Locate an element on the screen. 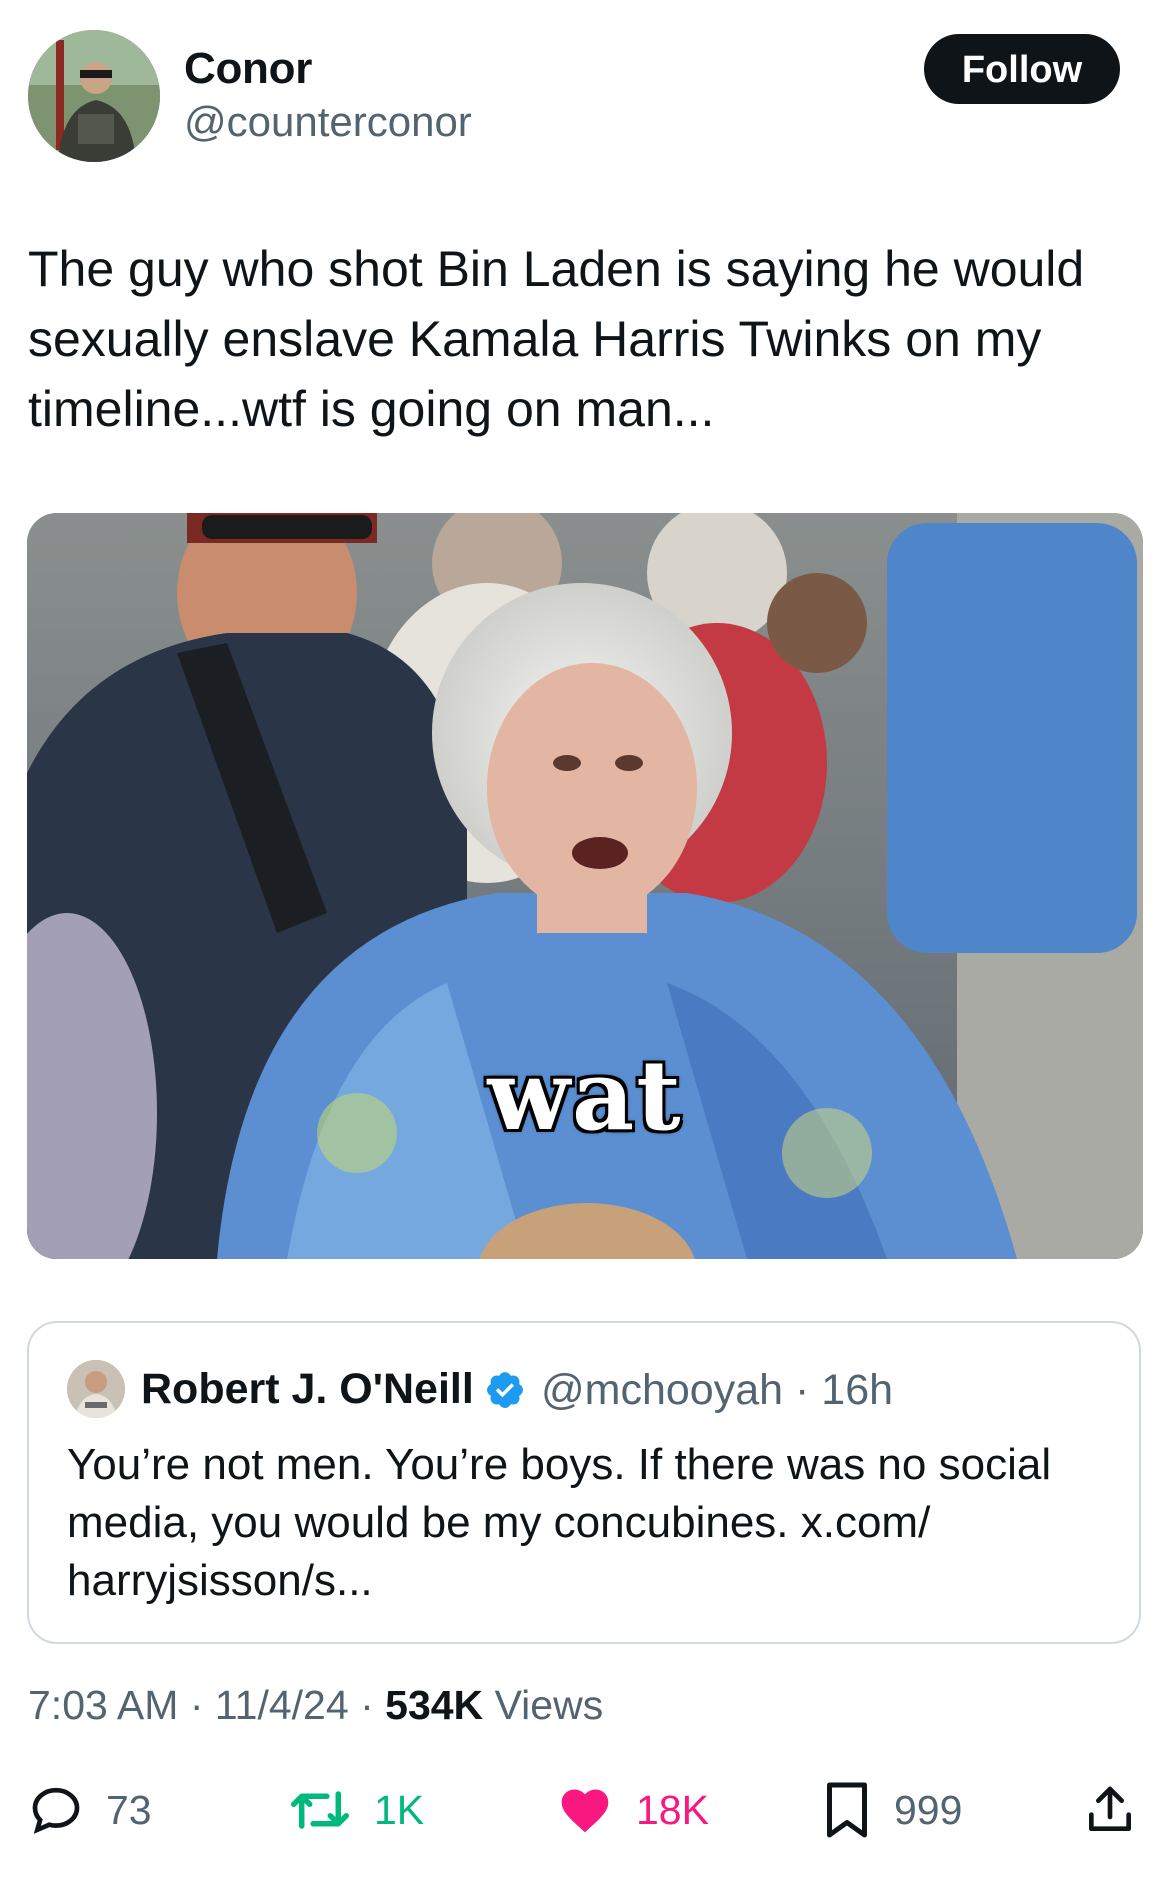  quoted-author-avatar is located at coordinates (96, 1389).